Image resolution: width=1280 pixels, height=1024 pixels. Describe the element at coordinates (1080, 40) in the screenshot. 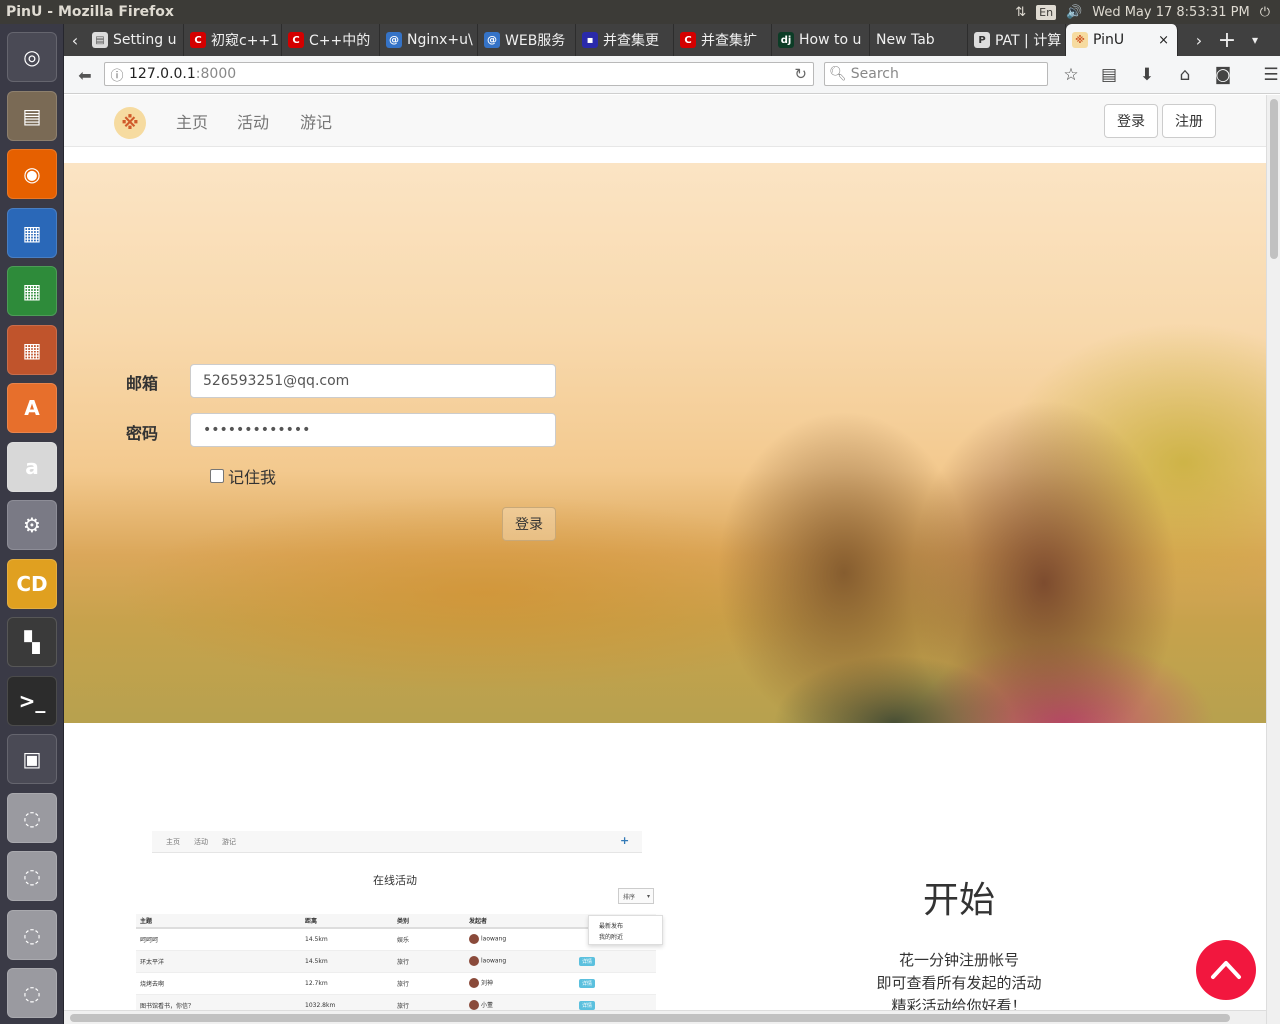

I see `pinu-favicon-icon: ※` at that location.